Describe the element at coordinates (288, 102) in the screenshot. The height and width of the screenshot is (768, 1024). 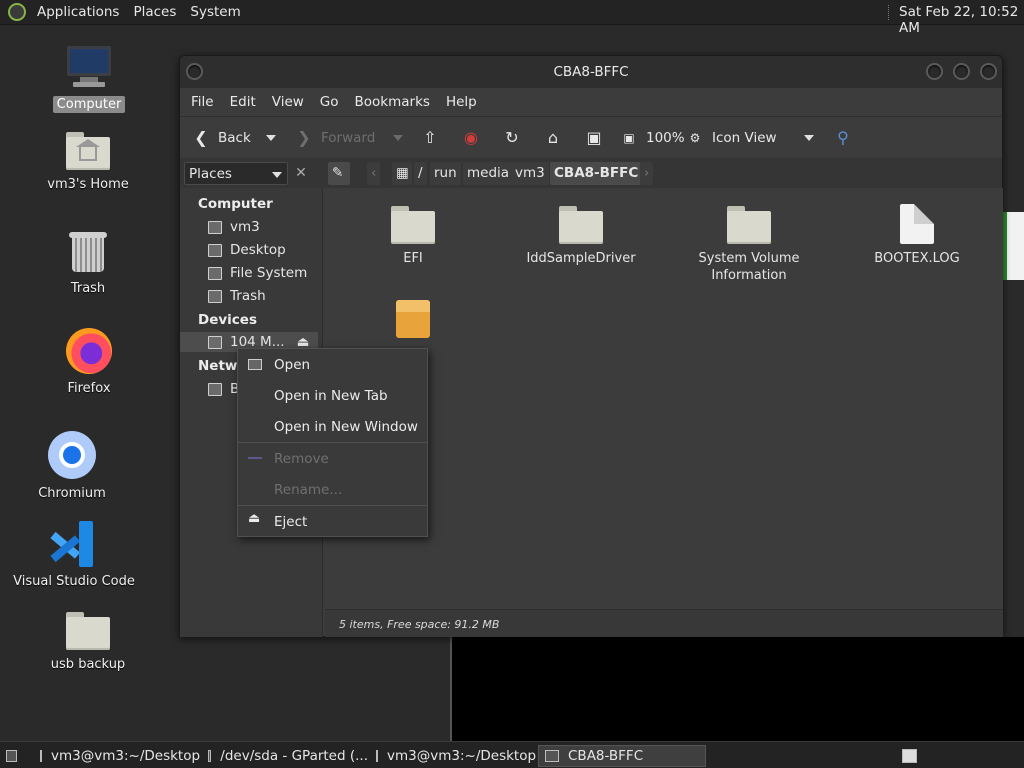
I see `menu-view: View` at that location.